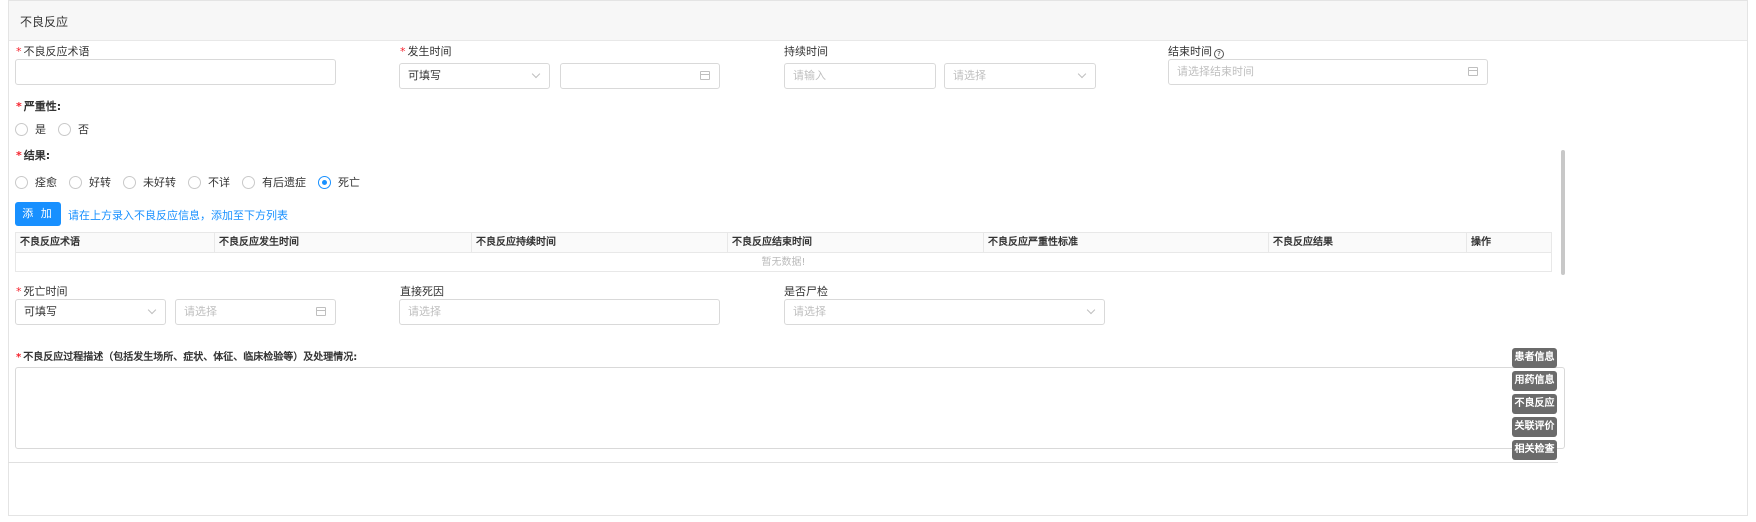  Describe the element at coordinates (1534, 381) in the screenshot. I see `nav-medication-info: 用药信息` at that location.